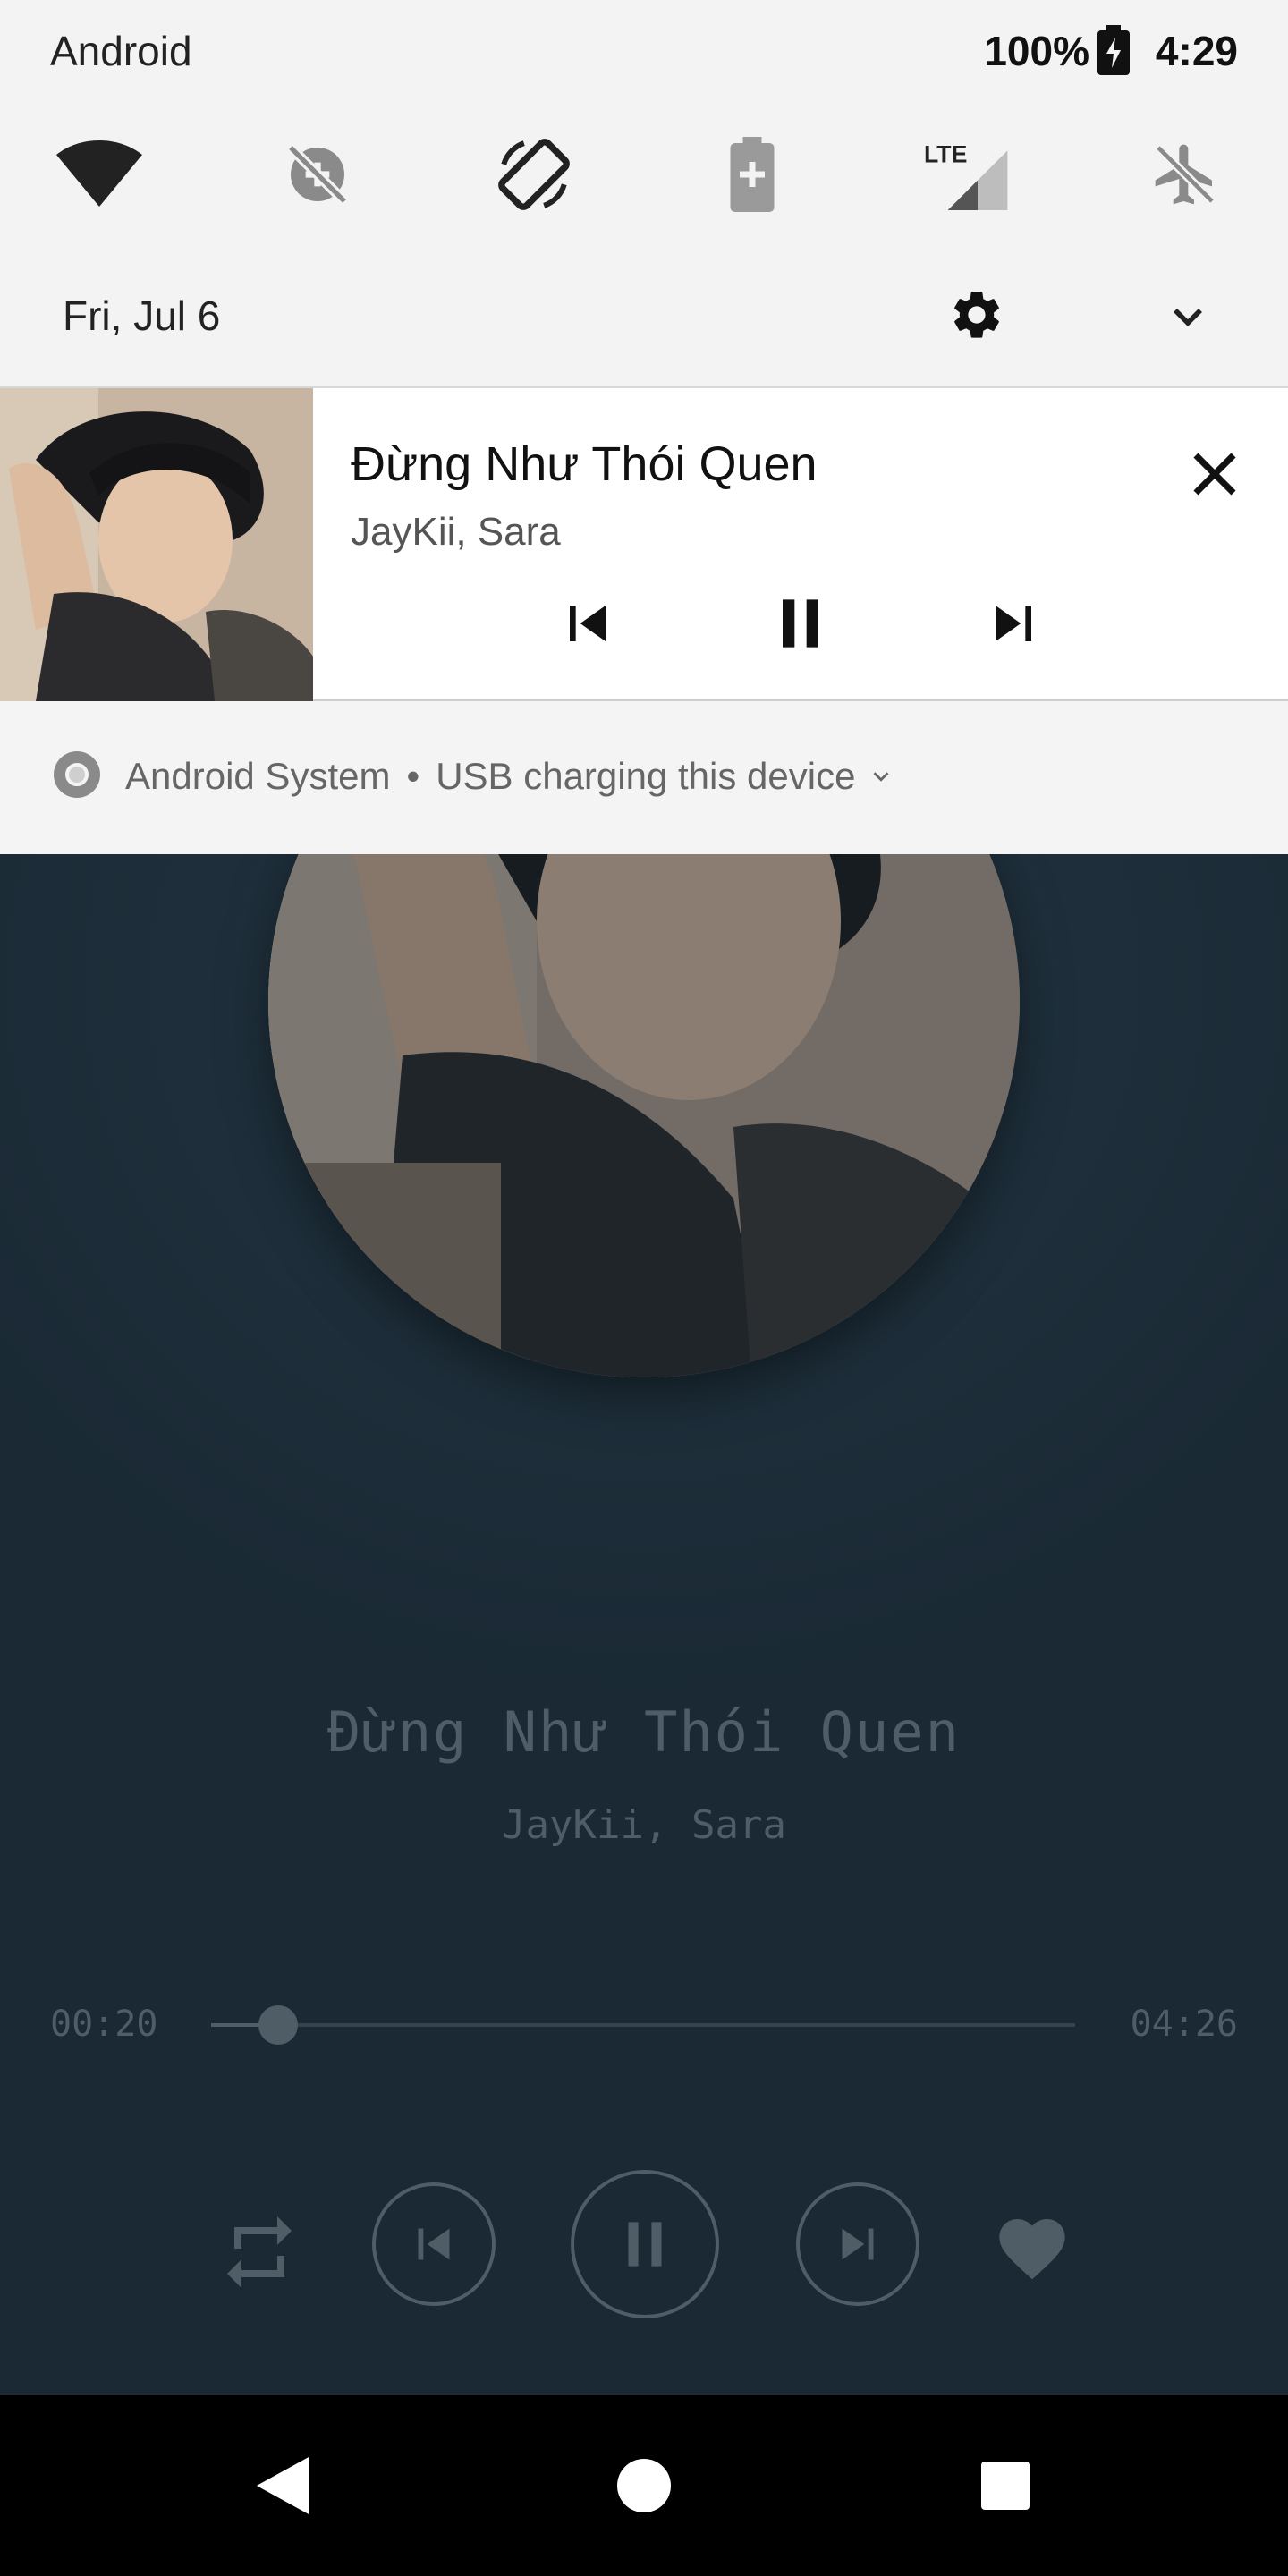 The height and width of the screenshot is (2576, 1288). I want to click on system-notification-app: Android System, so click(258, 776).